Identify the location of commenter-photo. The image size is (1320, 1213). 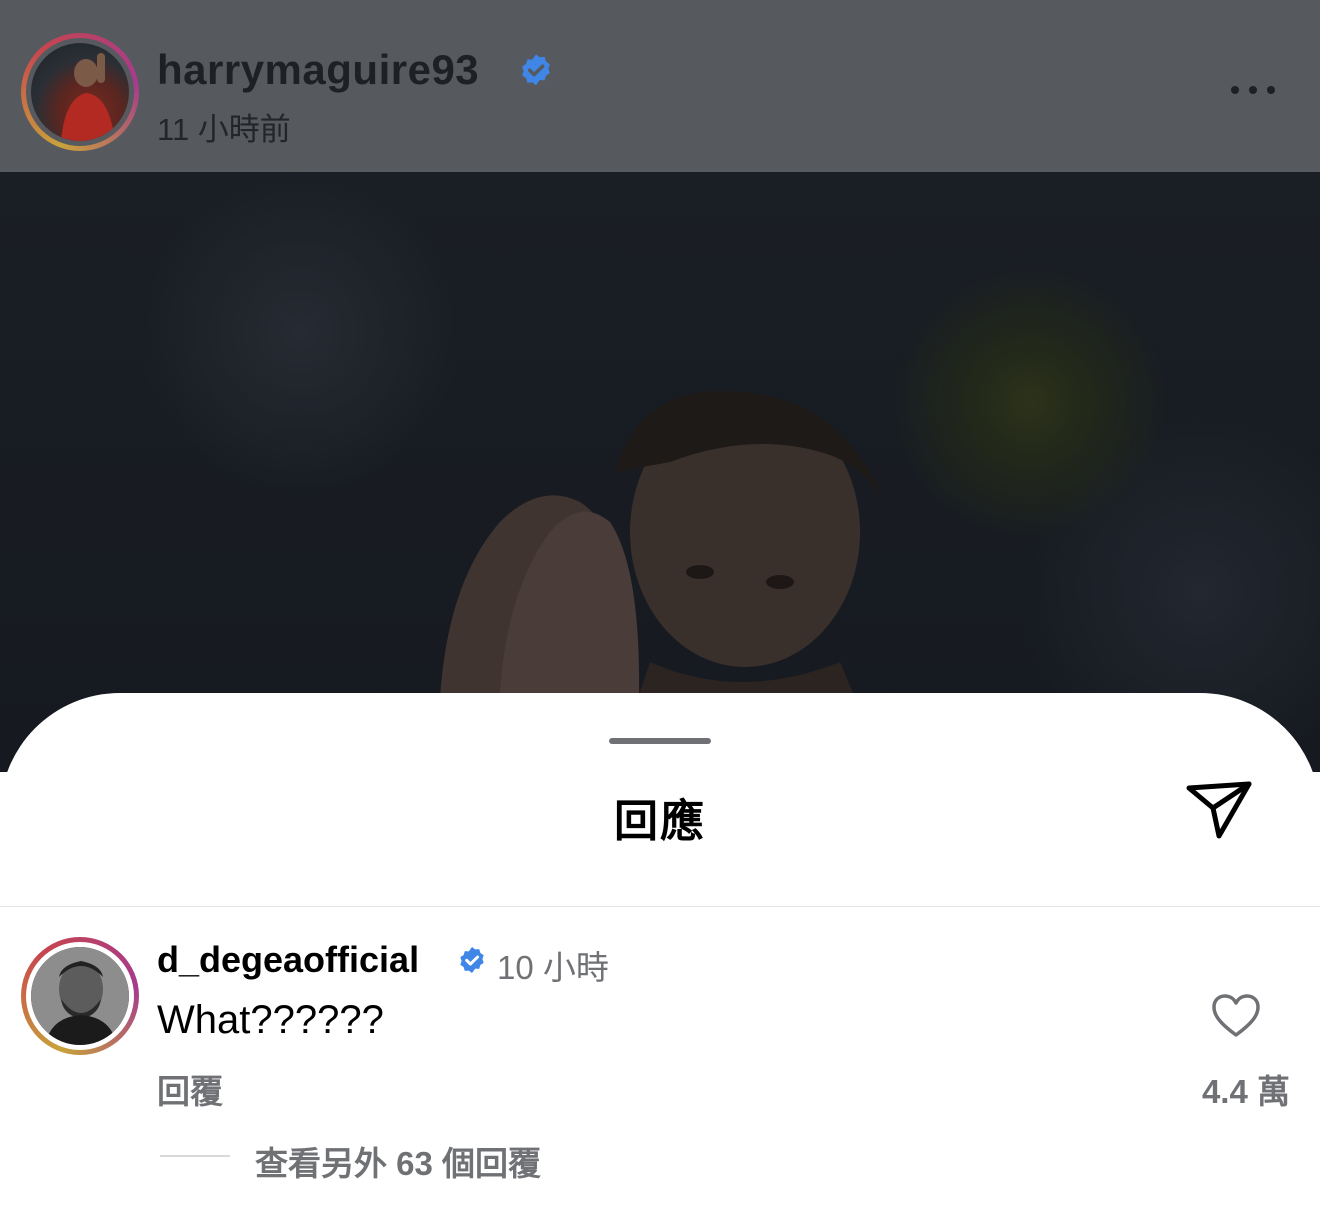
(80, 996).